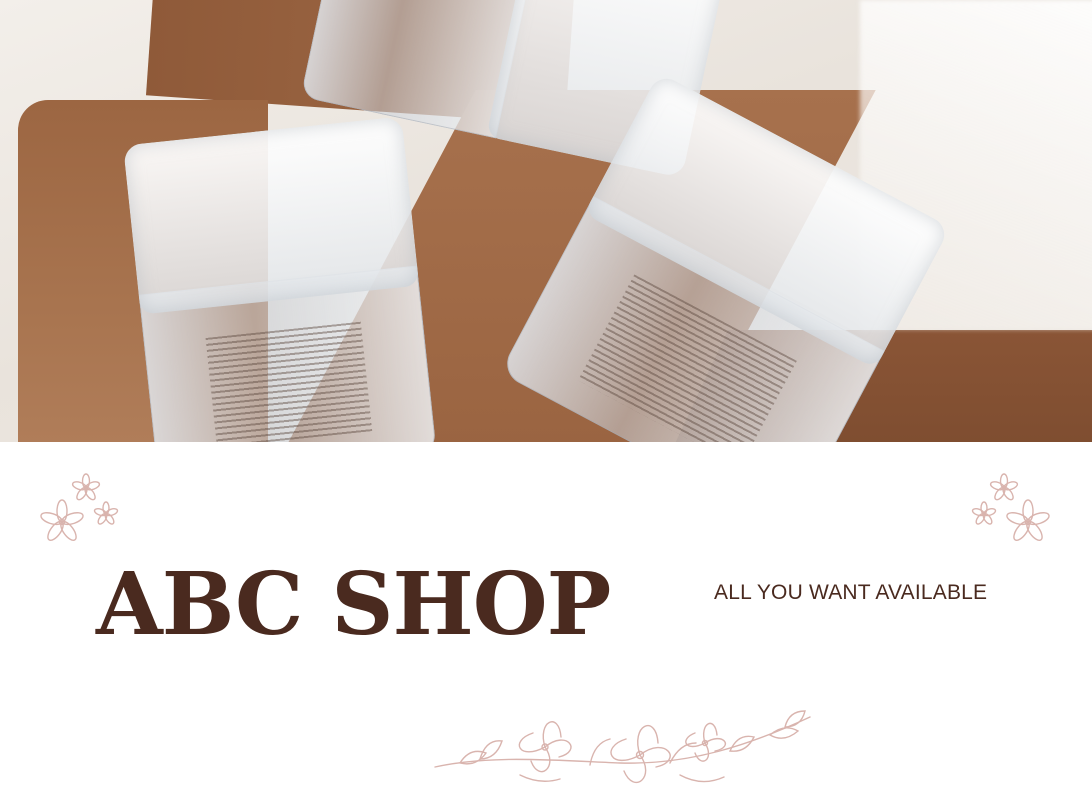 Image resolution: width=1092 pixels, height=797 pixels. What do you see at coordinates (851, 592) in the screenshot?
I see `shop-tagline: ALL YOU WANT AVAILABLE` at bounding box center [851, 592].